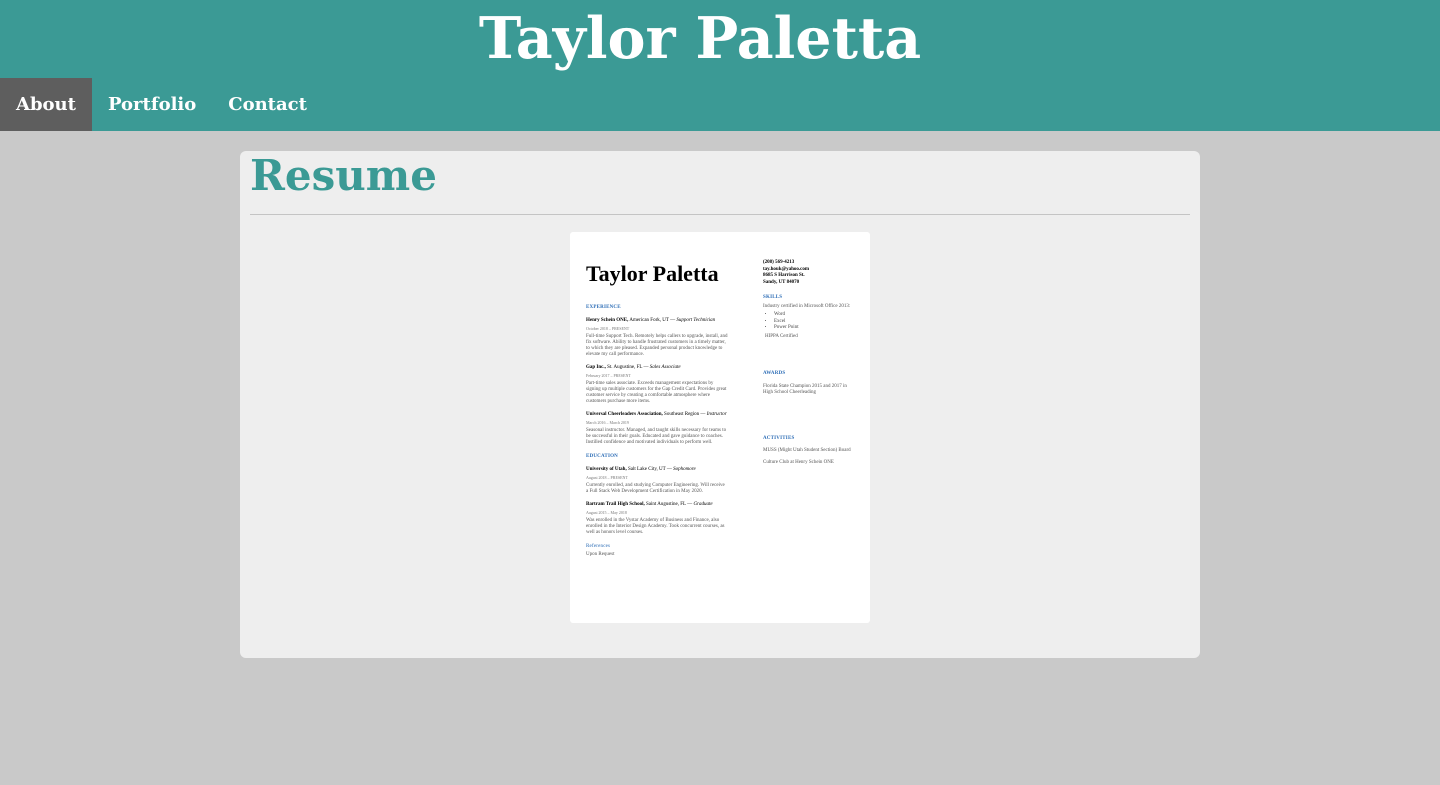  I want to click on references-heading: References, so click(598, 546).